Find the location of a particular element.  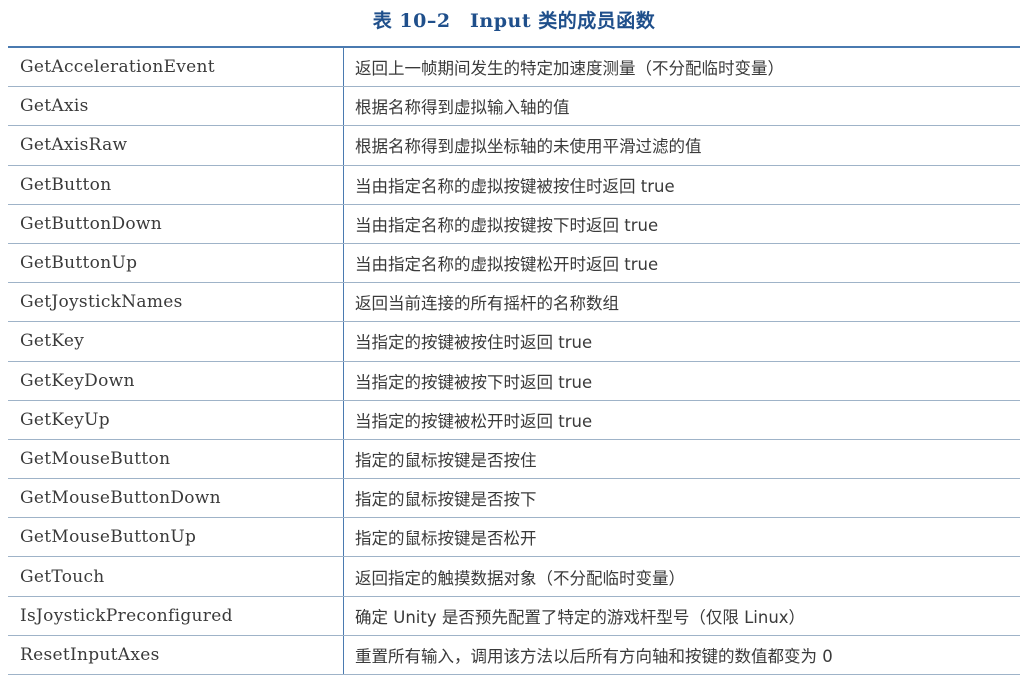

function-name-cell: GetButtonUp is located at coordinates (176, 263).